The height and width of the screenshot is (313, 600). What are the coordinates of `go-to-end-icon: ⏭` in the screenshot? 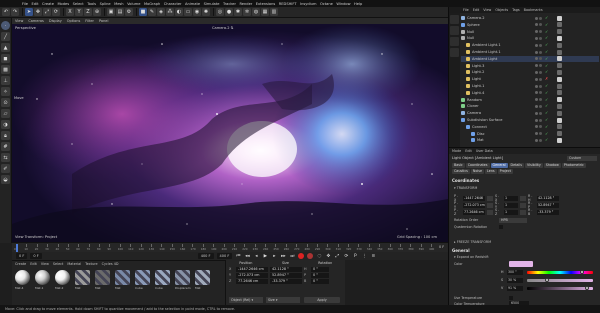 It's located at (292, 256).